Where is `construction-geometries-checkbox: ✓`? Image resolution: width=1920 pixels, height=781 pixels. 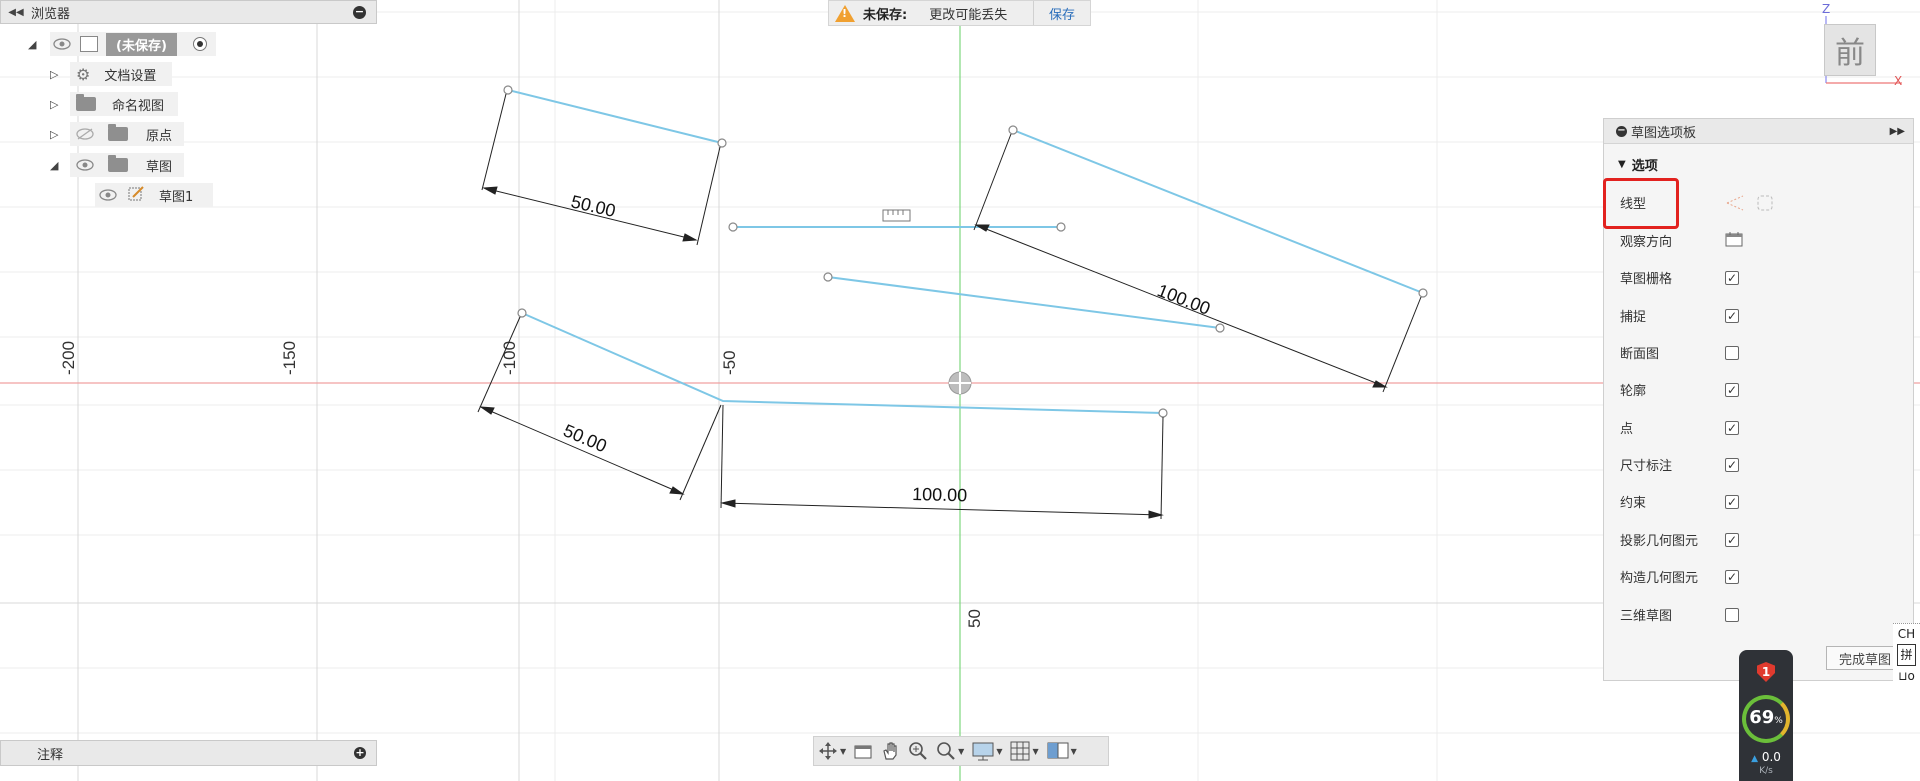 construction-geometries-checkbox: ✓ is located at coordinates (1732, 576).